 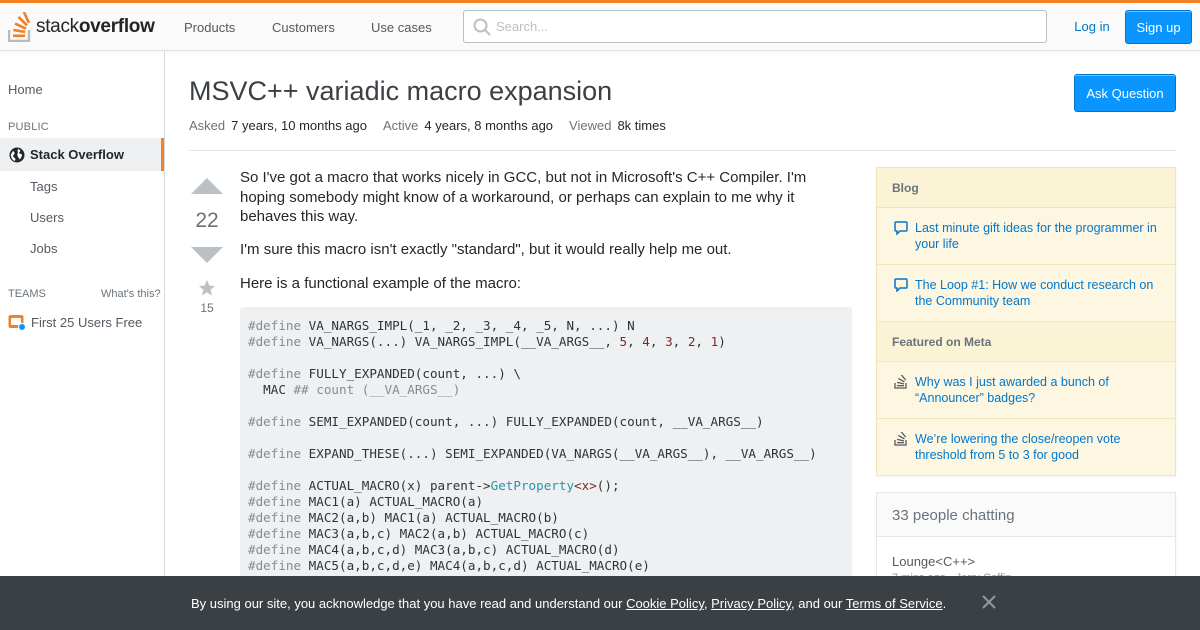 I want to click on globe-icon, so click(x=17, y=154).